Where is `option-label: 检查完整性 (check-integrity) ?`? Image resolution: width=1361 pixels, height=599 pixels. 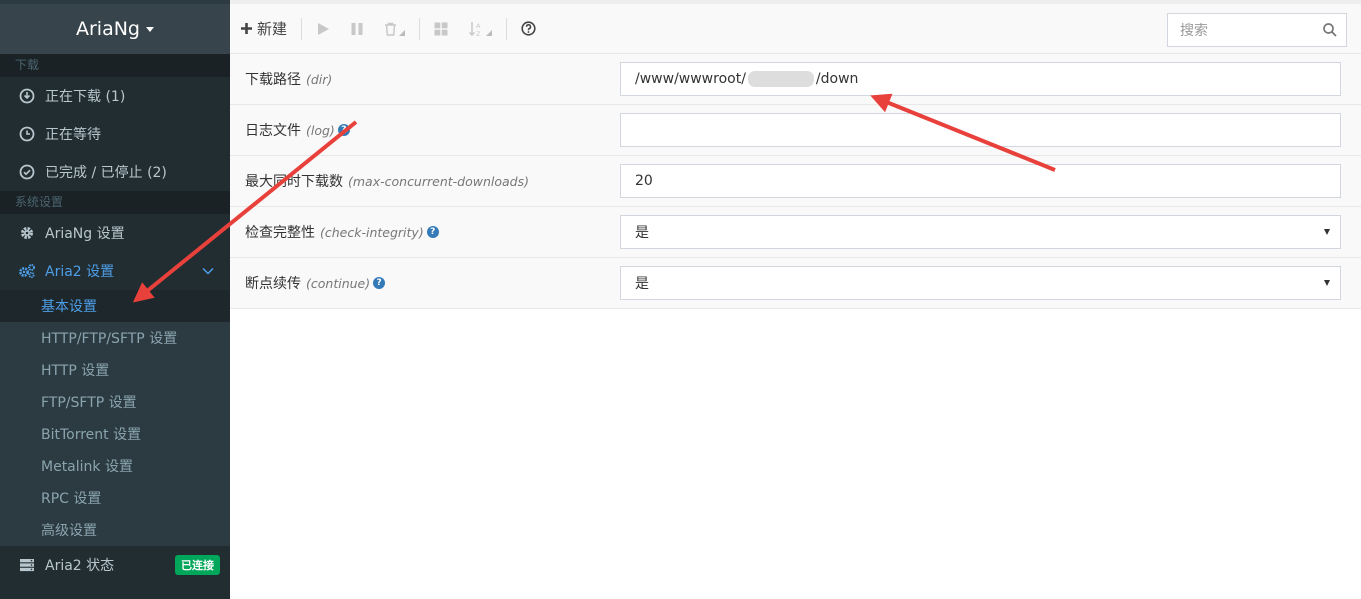
option-label: 检查完整性 (check-integrity) ? is located at coordinates (425, 232).